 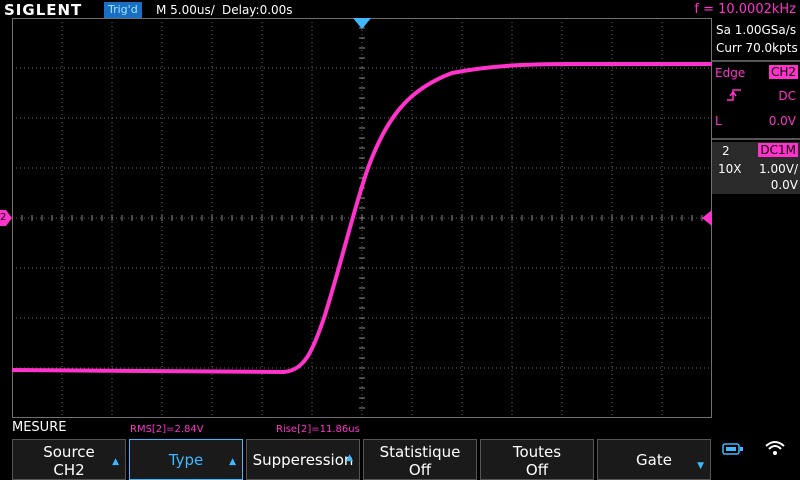 What do you see at coordinates (69, 470) in the screenshot?
I see `softkey-value: CH2` at bounding box center [69, 470].